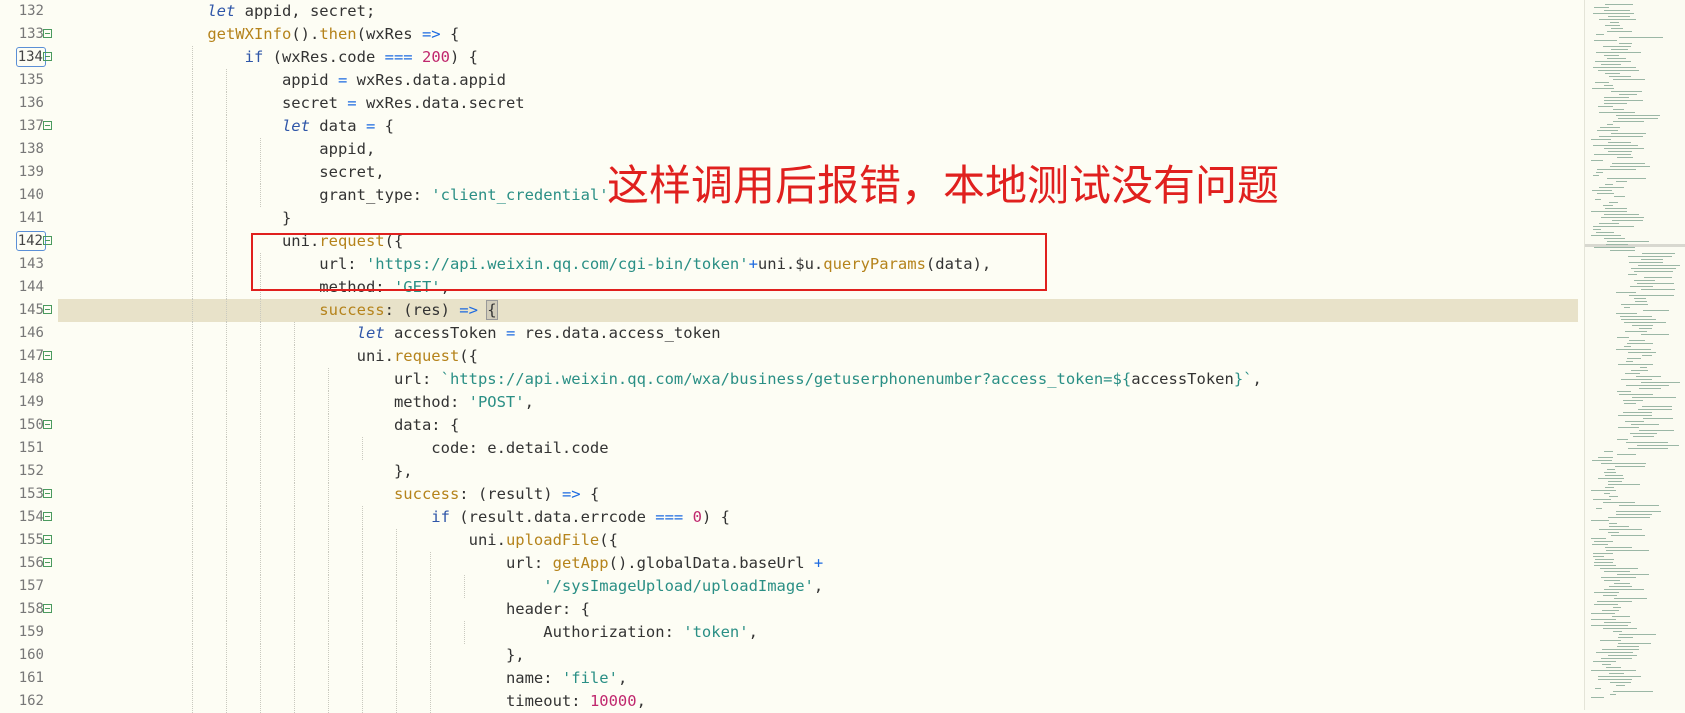 The width and height of the screenshot is (1685, 713). Describe the element at coordinates (818, 494) in the screenshot. I see `code-line: success: (result) => {` at that location.